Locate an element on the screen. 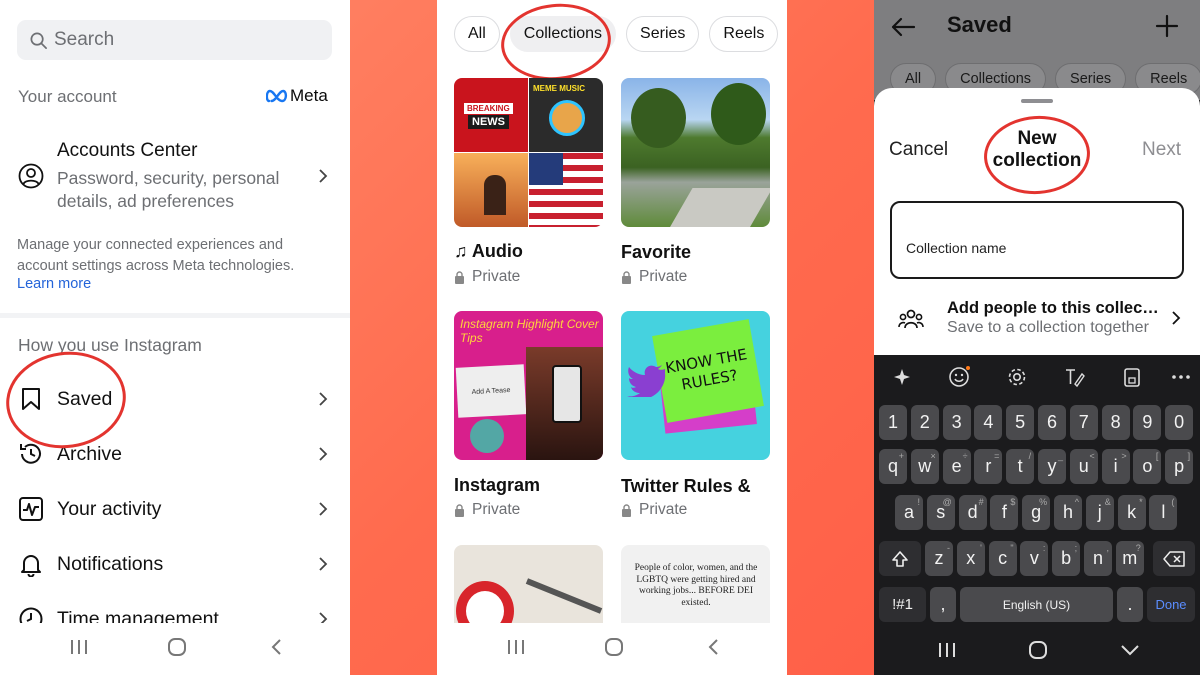 This screenshot has height=675, width=1200. key-numbers-2: 3 is located at coordinates (956, 422).